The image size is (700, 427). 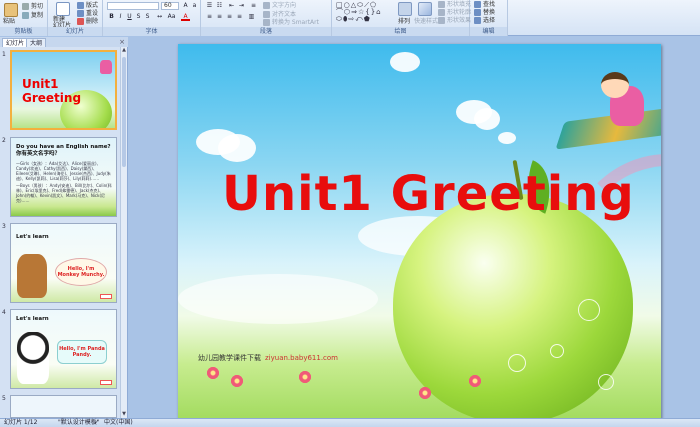 What do you see at coordinates (266, 14) in the screenshot?
I see `align-text-icon` at bounding box center [266, 14].